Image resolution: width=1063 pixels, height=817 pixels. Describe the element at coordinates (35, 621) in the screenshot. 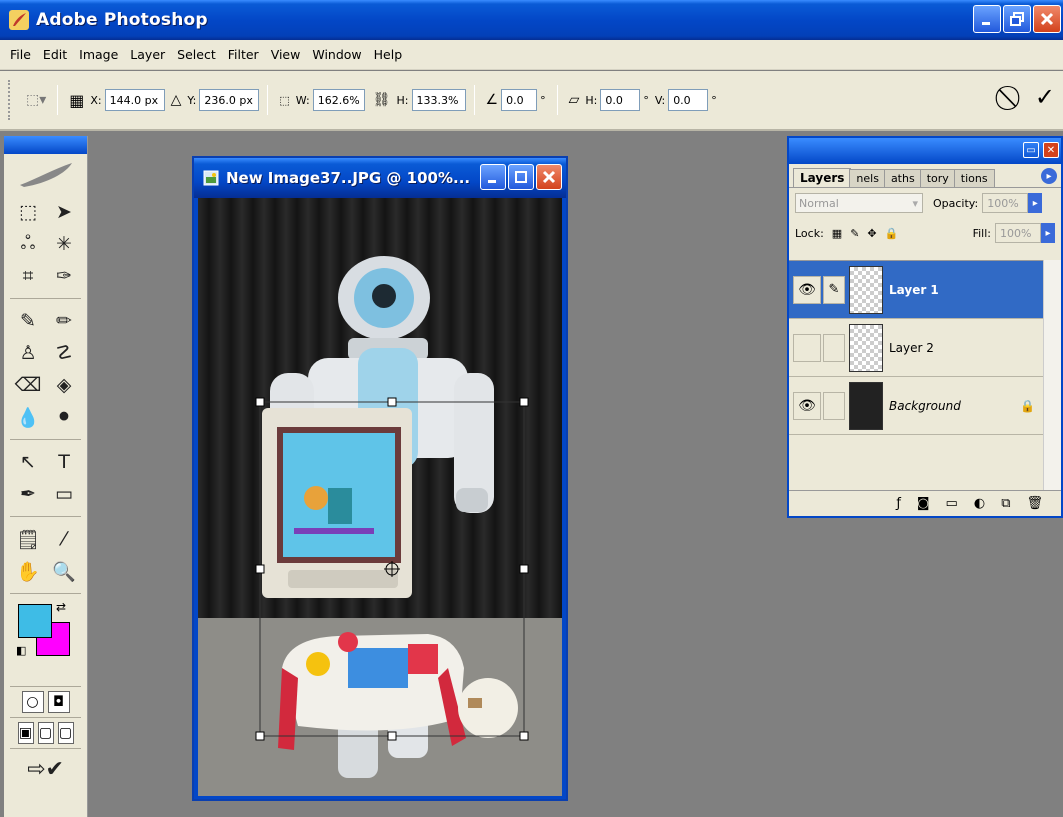

I see `foreground-color-swatch` at that location.